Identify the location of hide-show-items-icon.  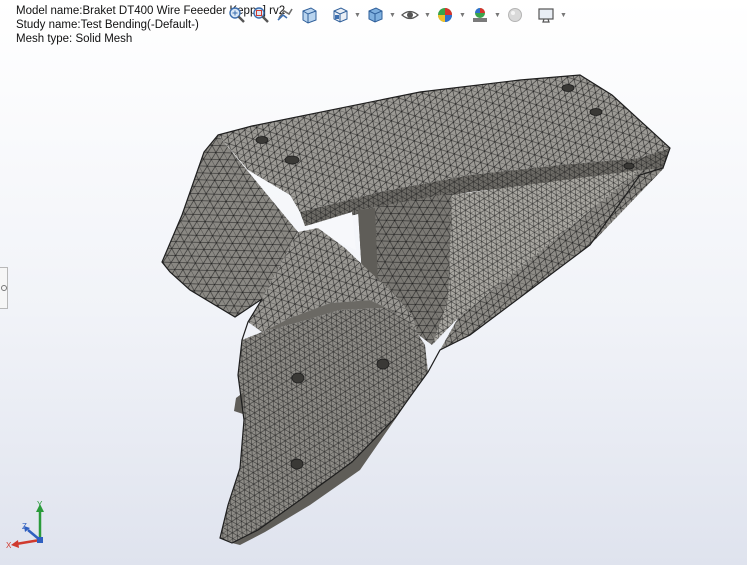
(410, 15).